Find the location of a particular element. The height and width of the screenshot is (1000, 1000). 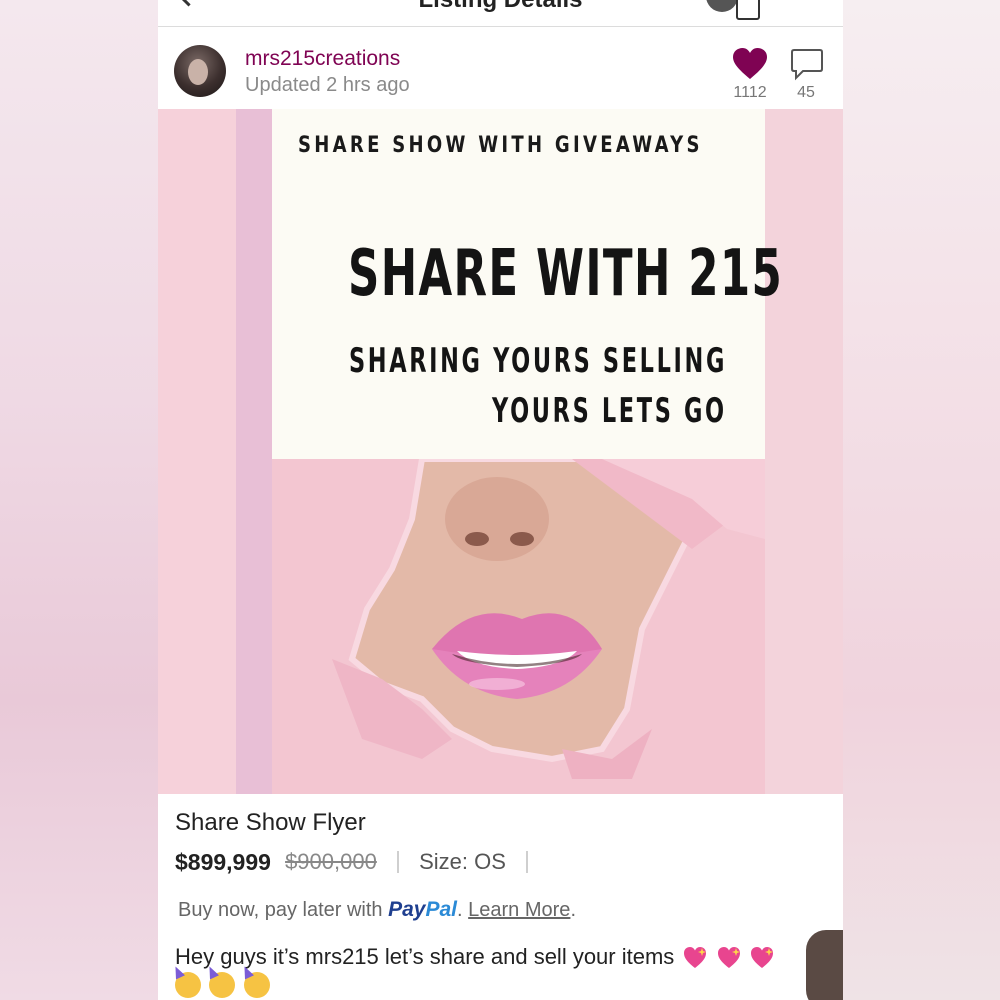

avatar-face is located at coordinates (198, 72).